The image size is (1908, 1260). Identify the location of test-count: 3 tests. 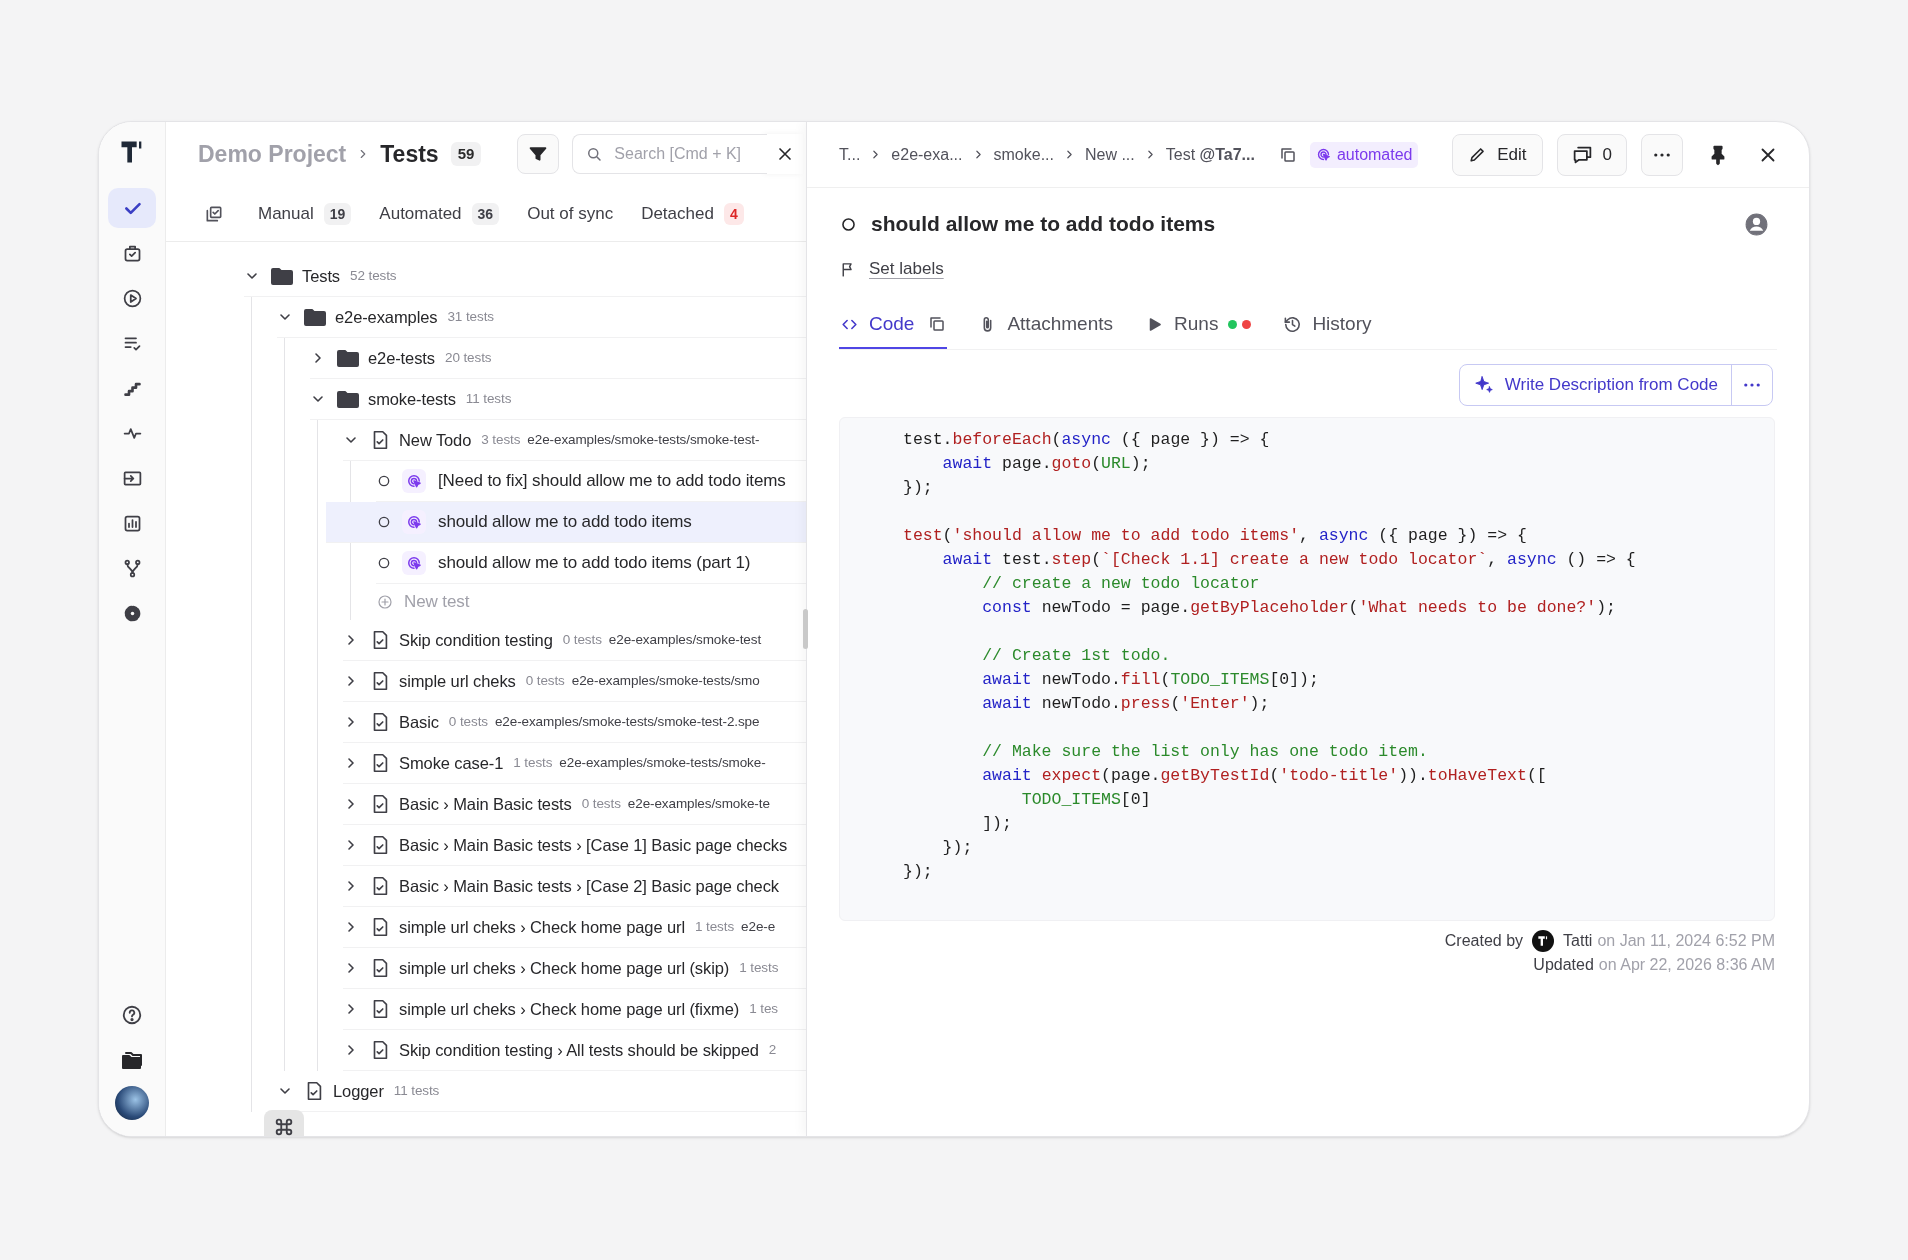
(501, 439).